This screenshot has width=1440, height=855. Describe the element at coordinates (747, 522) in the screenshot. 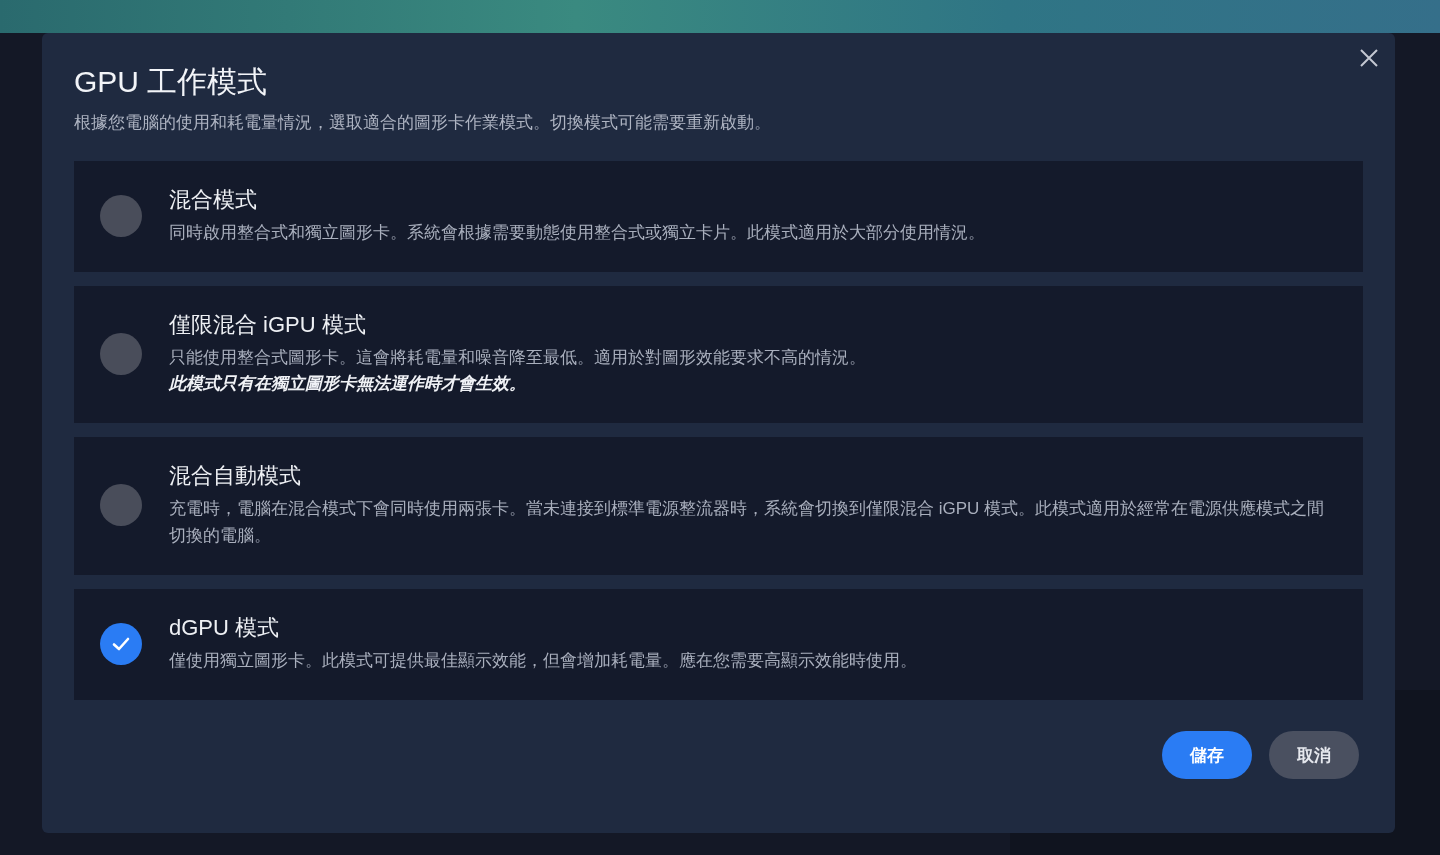

I see `option-description: 充電時，電腦在混合模式下會同時使用兩張卡。當未連接到標準電源整流器時，系統會切換到僅限混合 iGPU 模式。此模式適用於經常在電源供應模式之間切換的電腦。` at that location.